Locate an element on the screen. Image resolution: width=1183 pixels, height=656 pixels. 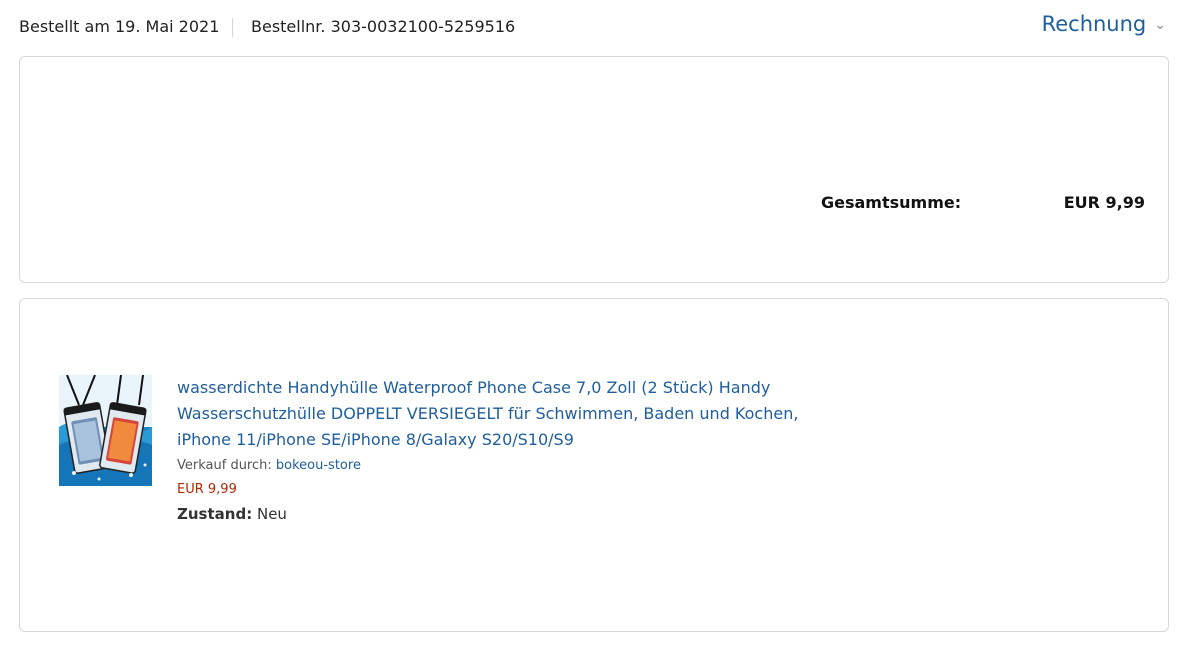
condition-value: Neu is located at coordinates (271, 514).